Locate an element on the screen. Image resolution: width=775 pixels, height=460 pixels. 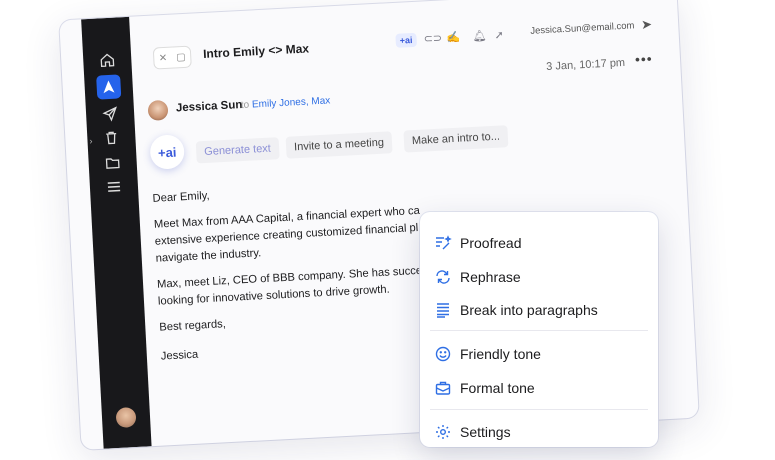
email-date: 3 Jan, 10:17 pm is located at coordinates (585, 65).